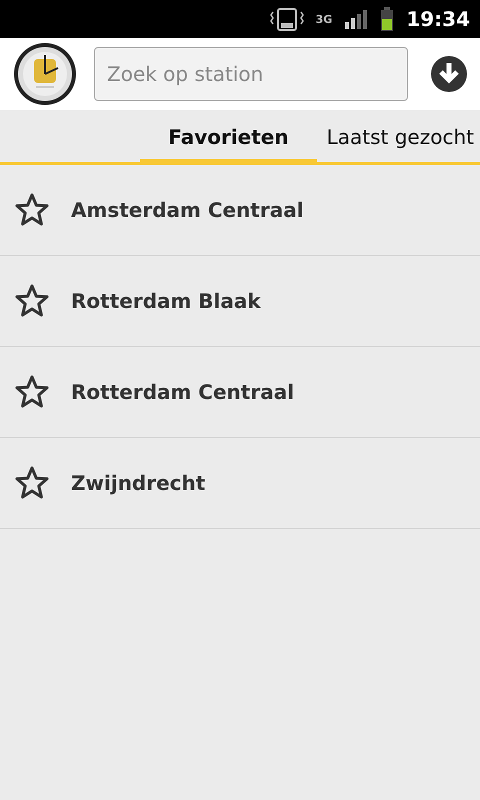  I want to click on tab: Favorieten, so click(228, 145).